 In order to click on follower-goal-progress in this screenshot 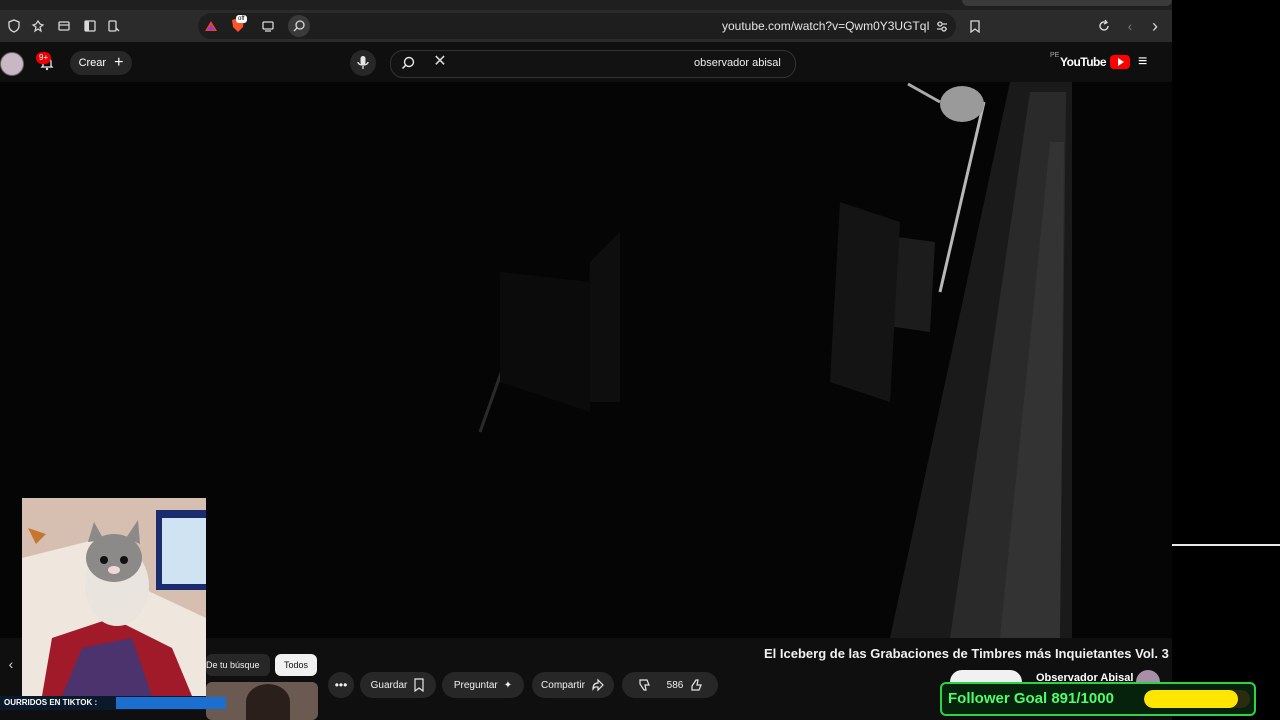, I will do `click(1197, 699)`.